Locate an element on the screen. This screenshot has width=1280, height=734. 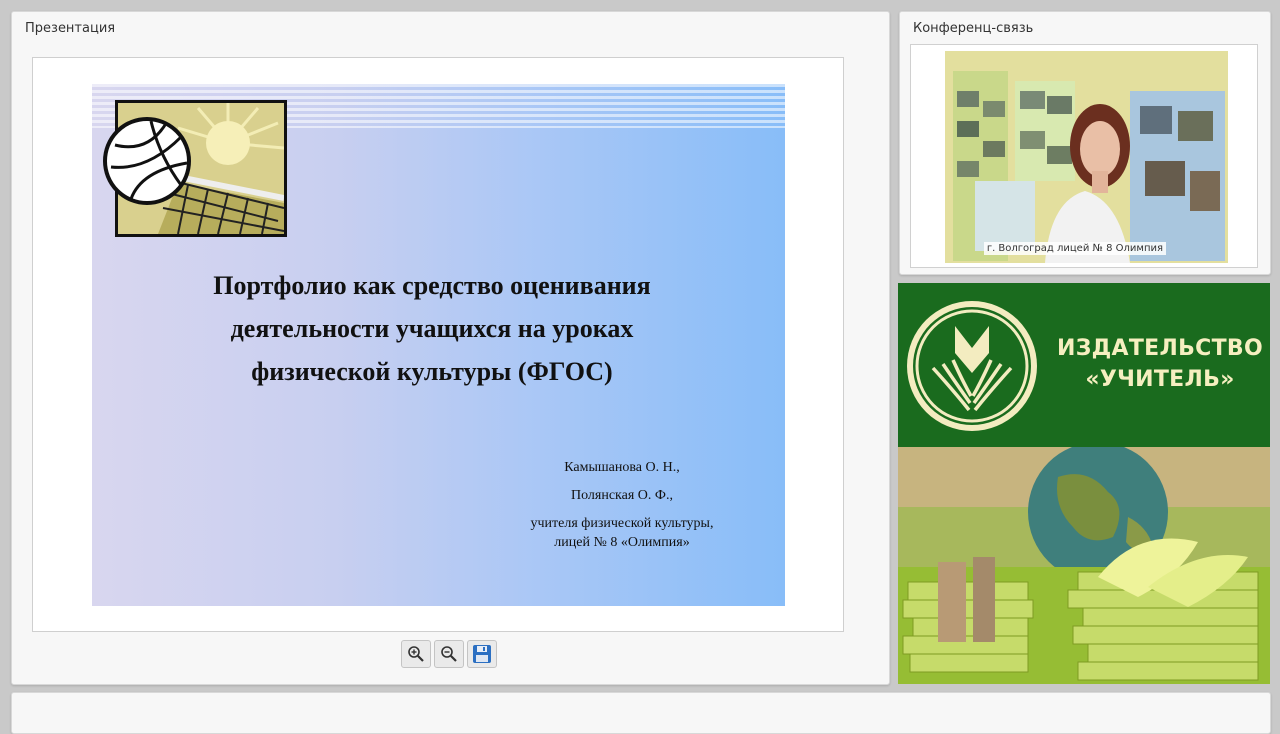
author-line: учителя физической культуры, is located at coordinates (622, 523).